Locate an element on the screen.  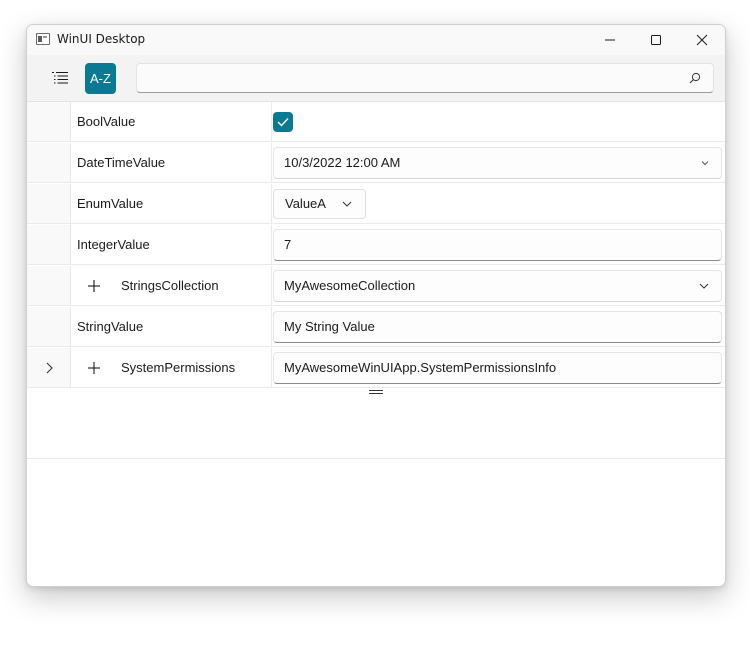
list-icon is located at coordinates (60, 78).